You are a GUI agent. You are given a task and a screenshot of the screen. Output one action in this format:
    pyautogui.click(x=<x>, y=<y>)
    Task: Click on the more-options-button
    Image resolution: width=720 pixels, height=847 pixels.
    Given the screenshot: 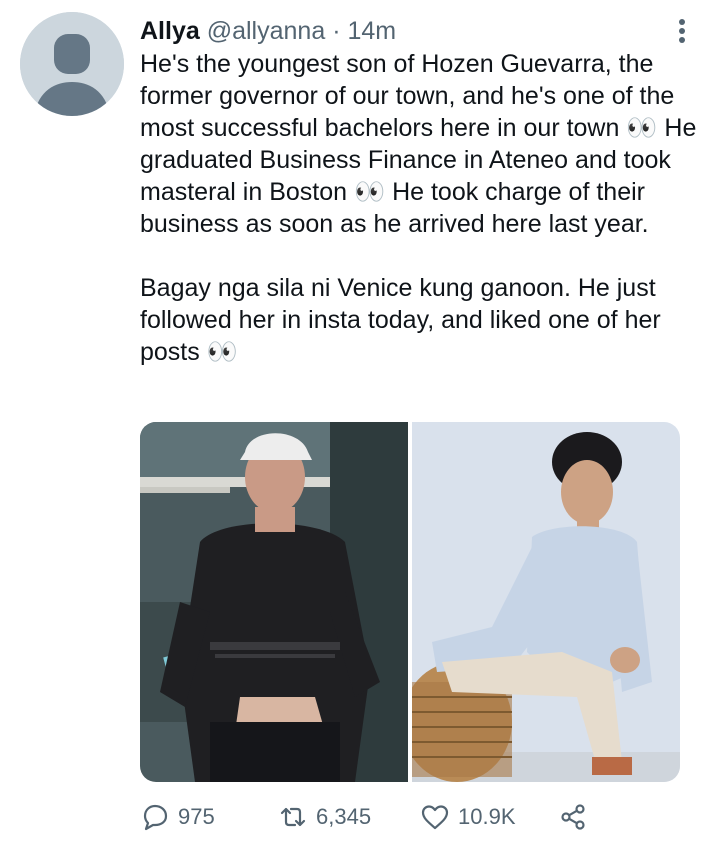 What is the action you would take?
    pyautogui.click(x=682, y=31)
    